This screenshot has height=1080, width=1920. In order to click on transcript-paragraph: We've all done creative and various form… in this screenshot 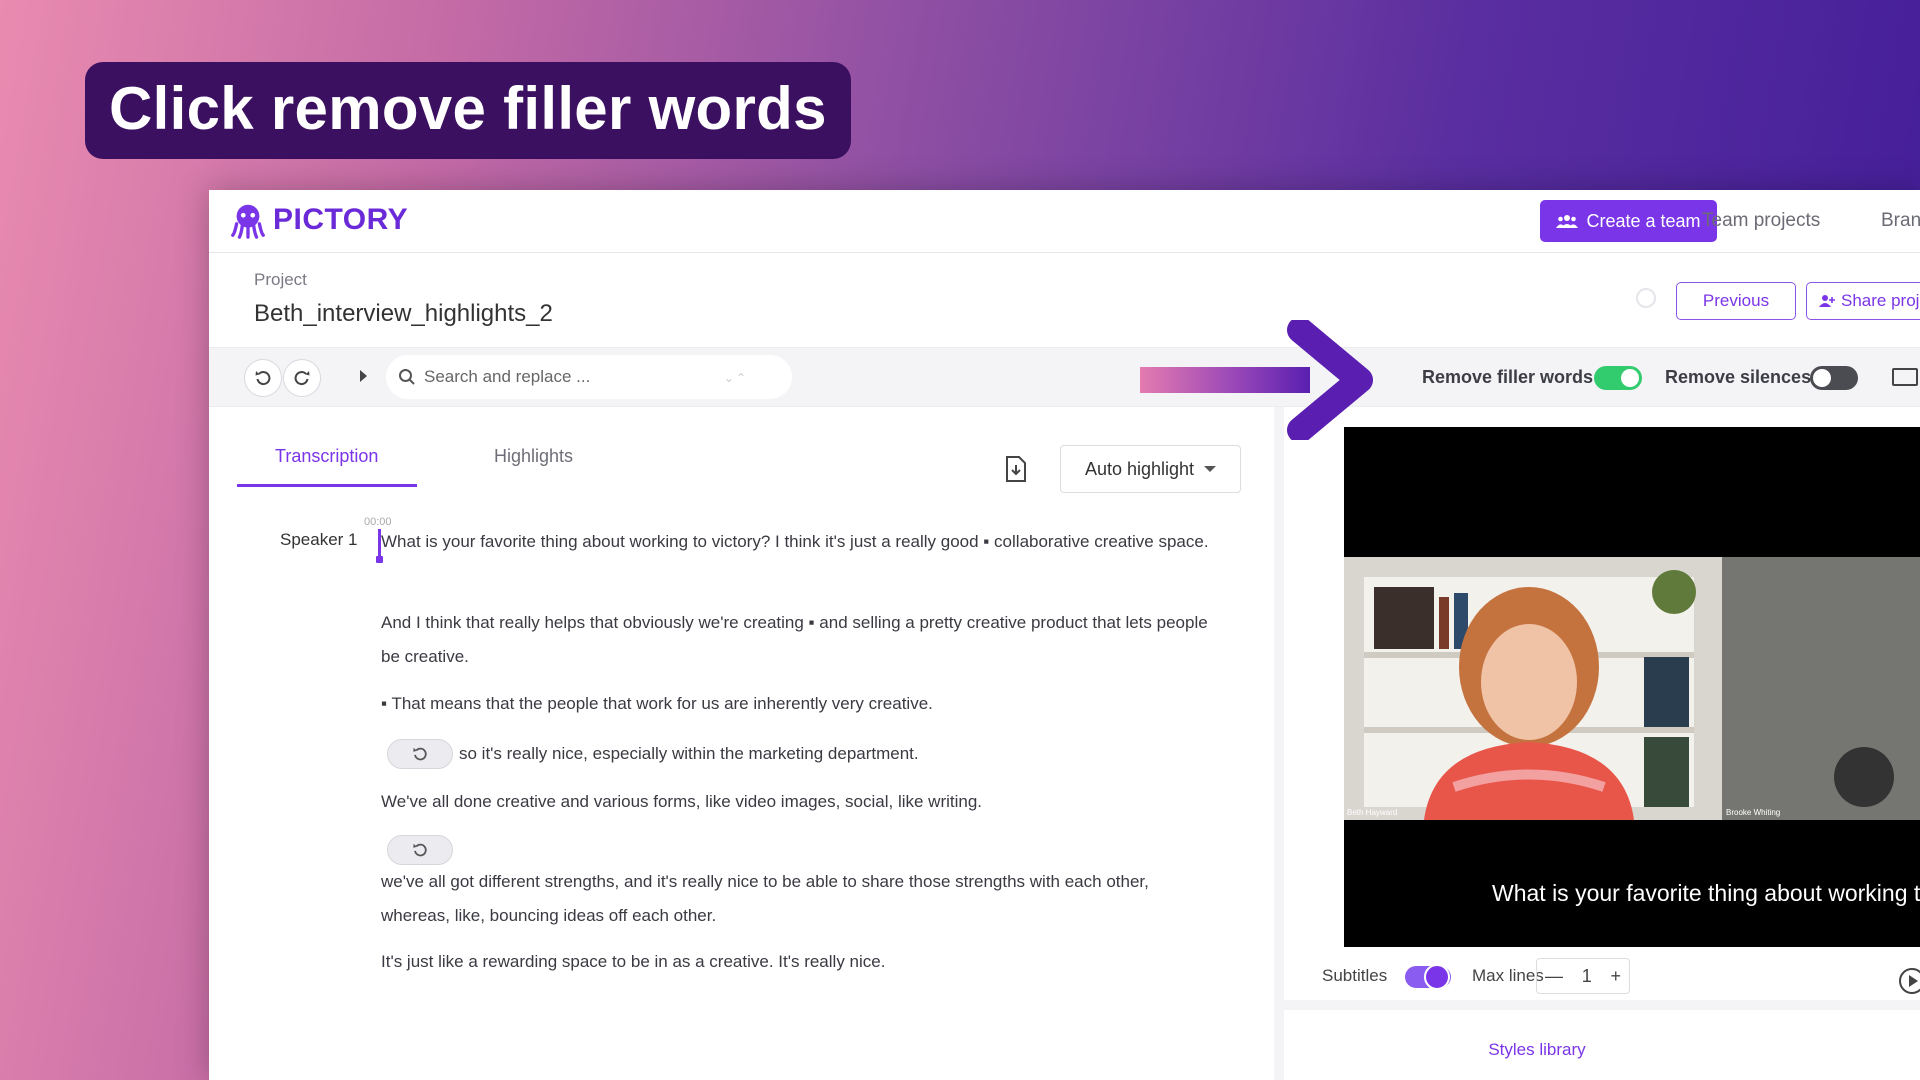, I will do `click(796, 802)`.